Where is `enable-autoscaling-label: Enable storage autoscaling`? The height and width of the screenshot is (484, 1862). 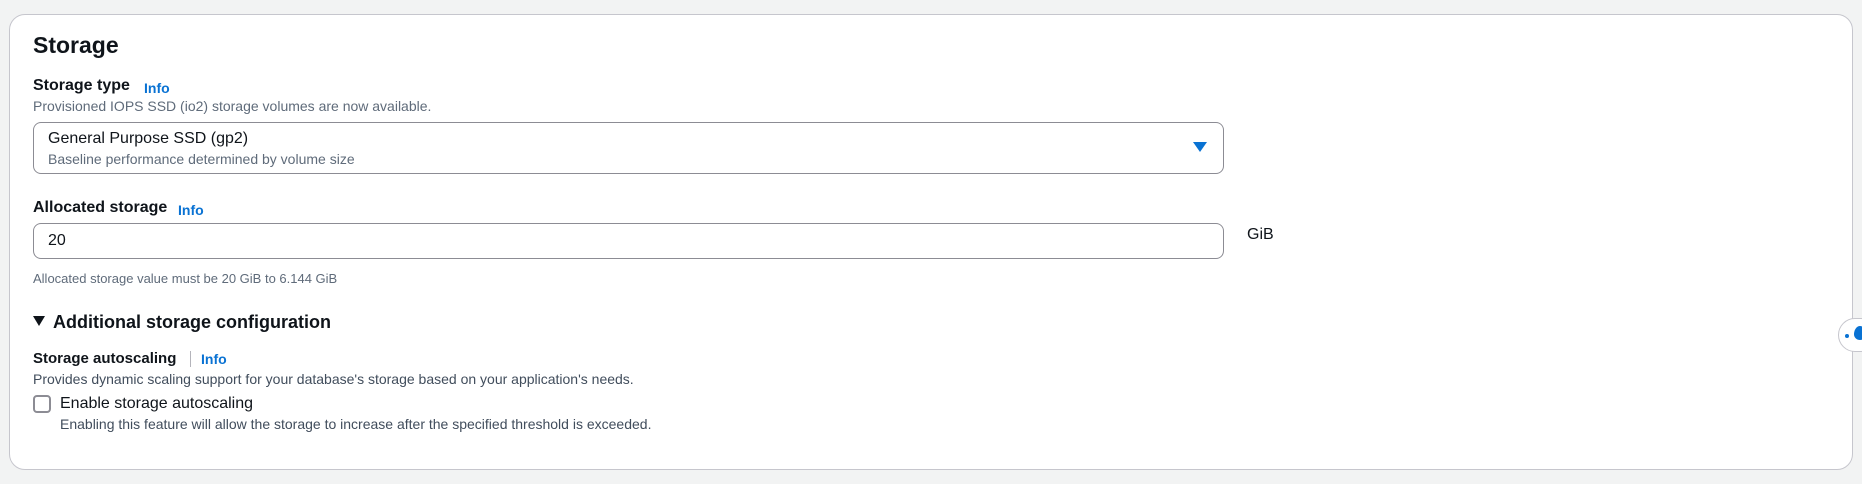
enable-autoscaling-label: Enable storage autoscaling is located at coordinates (156, 404).